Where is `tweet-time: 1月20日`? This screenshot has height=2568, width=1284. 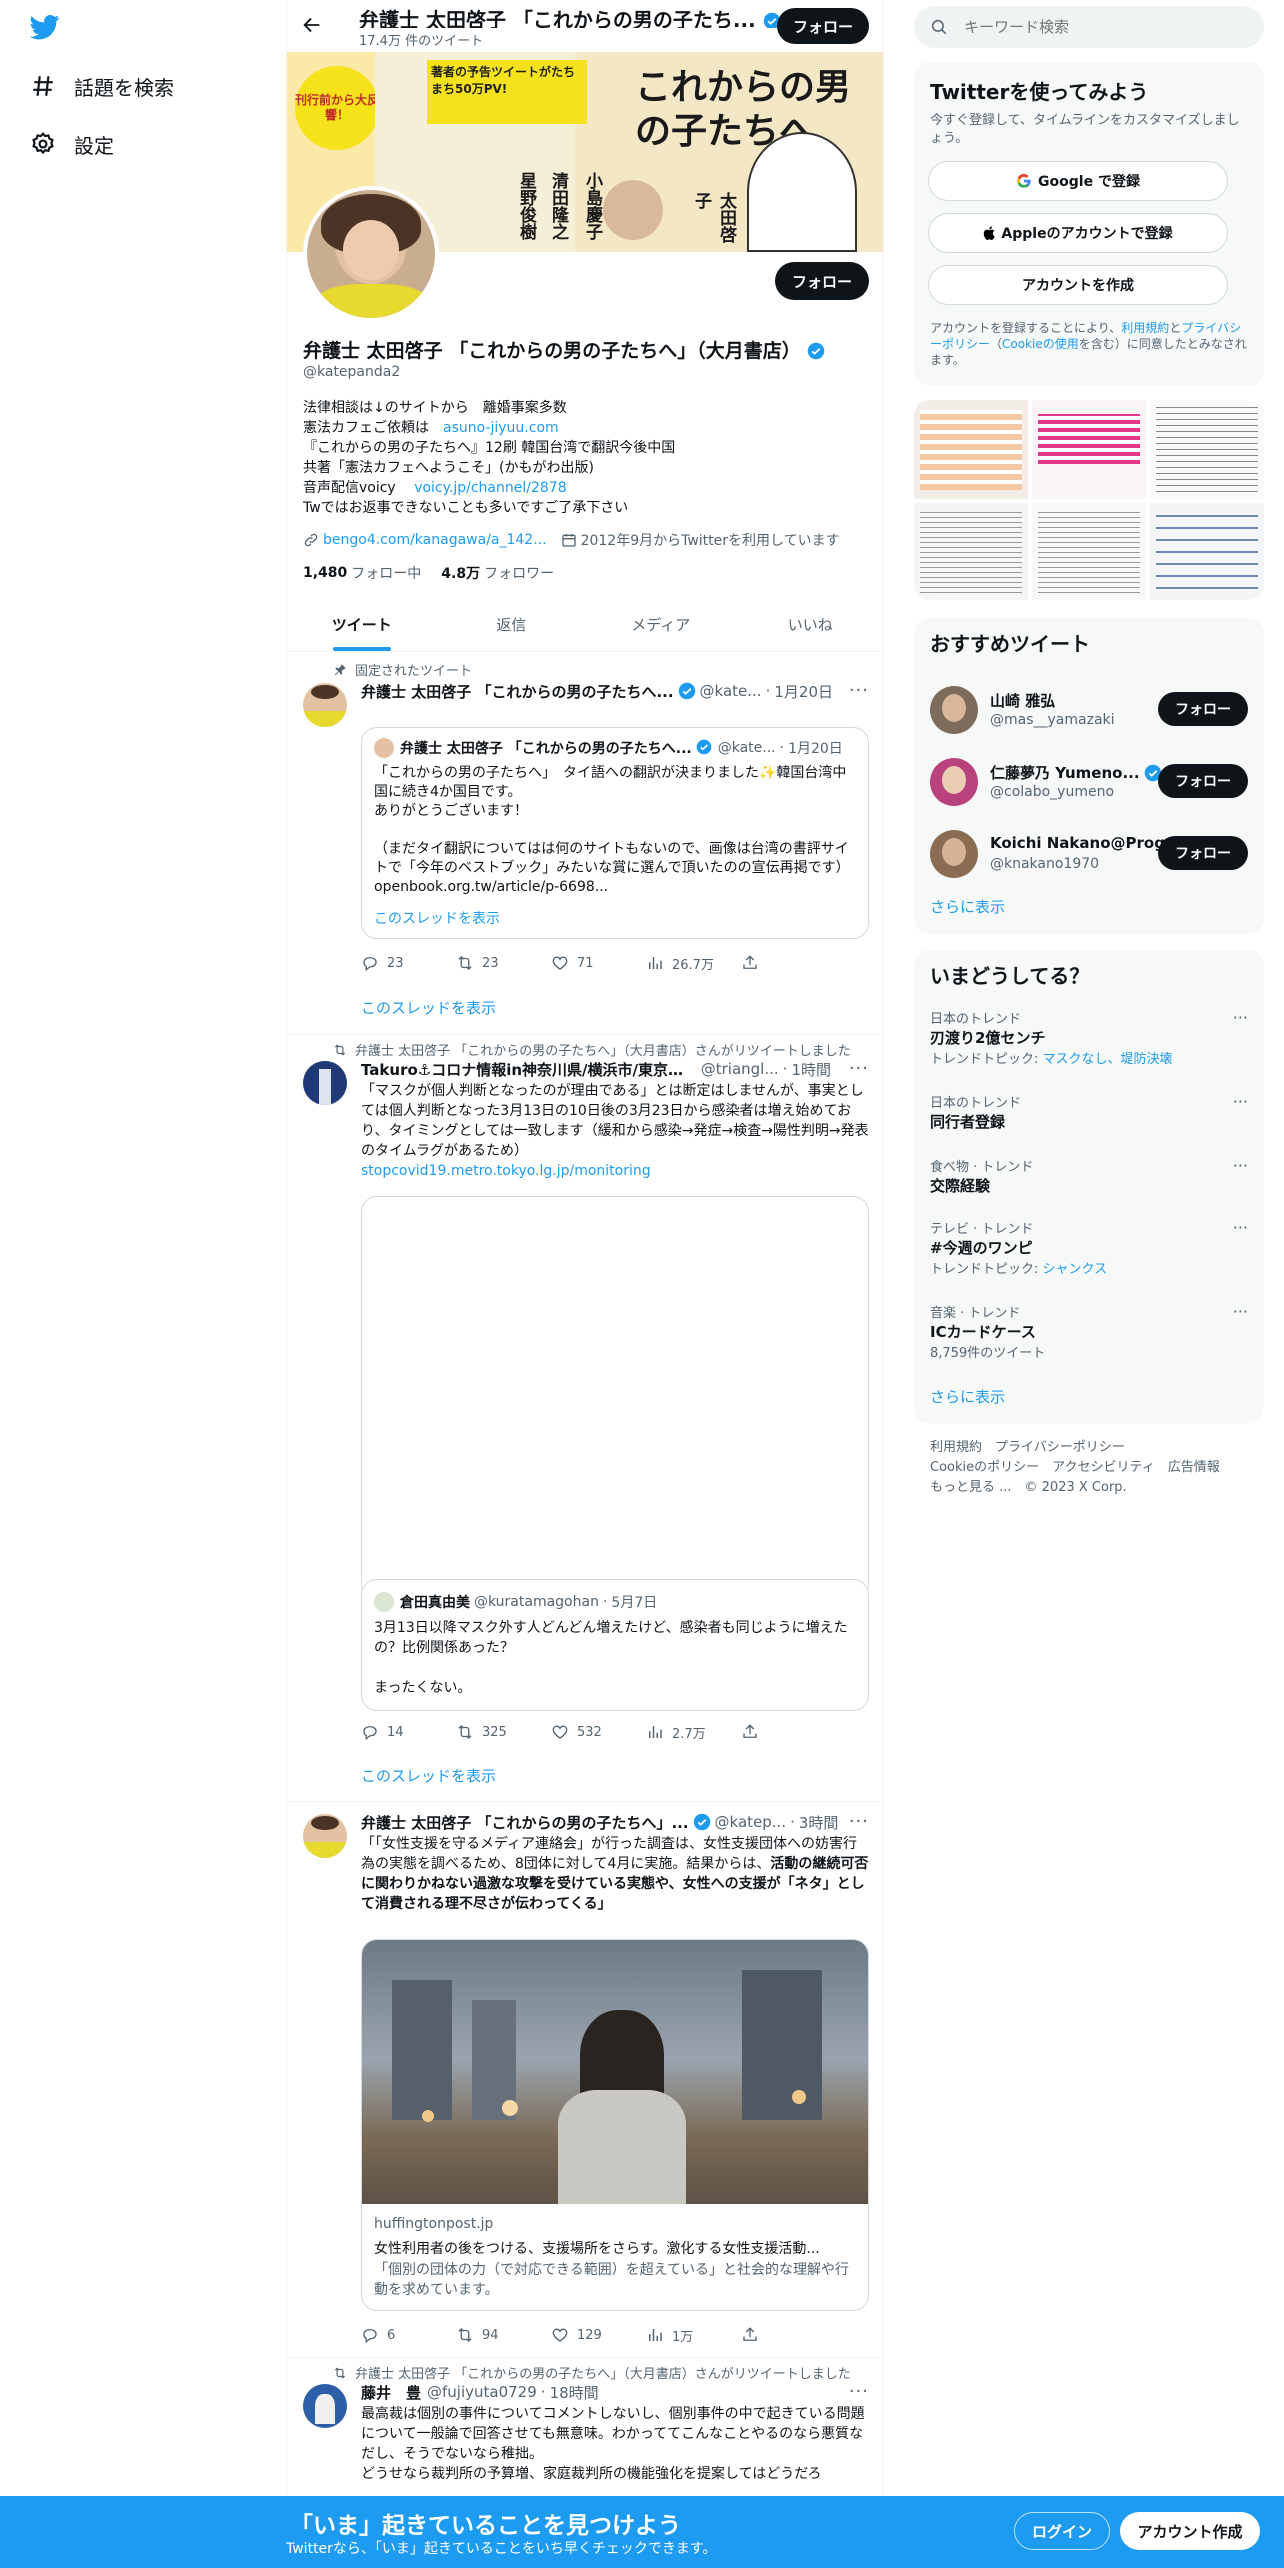 tweet-time: 1月20日 is located at coordinates (803, 691).